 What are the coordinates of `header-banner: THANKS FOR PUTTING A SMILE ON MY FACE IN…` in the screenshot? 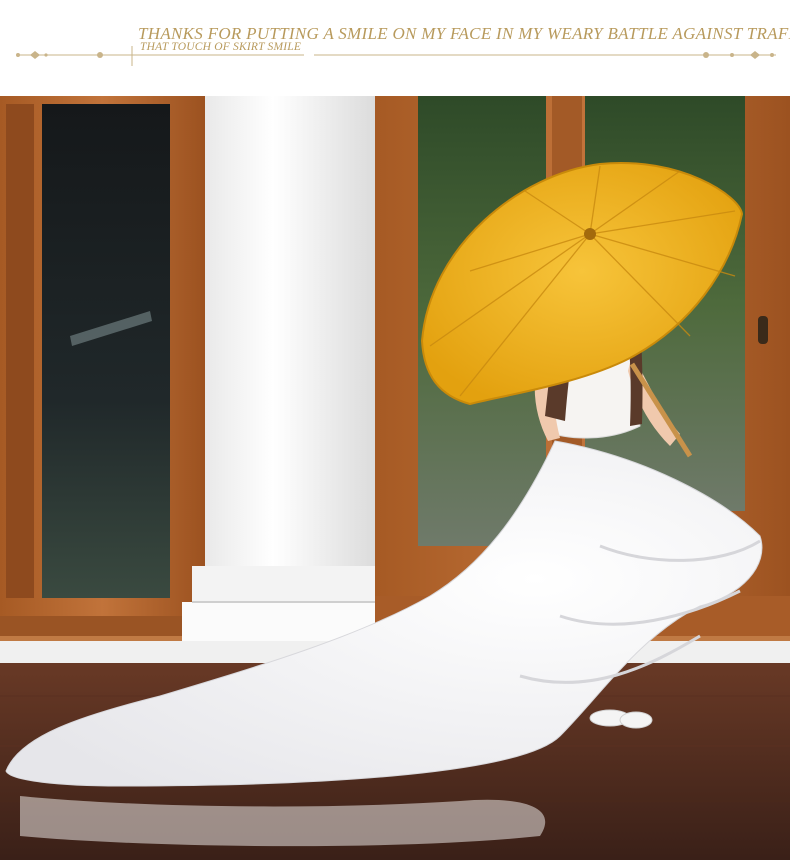 It's located at (395, 48).